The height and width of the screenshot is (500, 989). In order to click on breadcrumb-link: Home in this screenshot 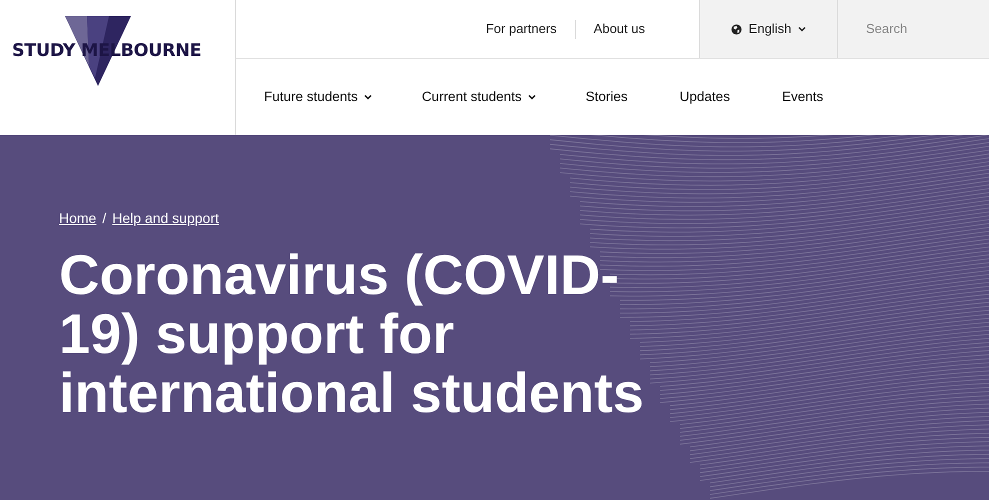, I will do `click(77, 218)`.